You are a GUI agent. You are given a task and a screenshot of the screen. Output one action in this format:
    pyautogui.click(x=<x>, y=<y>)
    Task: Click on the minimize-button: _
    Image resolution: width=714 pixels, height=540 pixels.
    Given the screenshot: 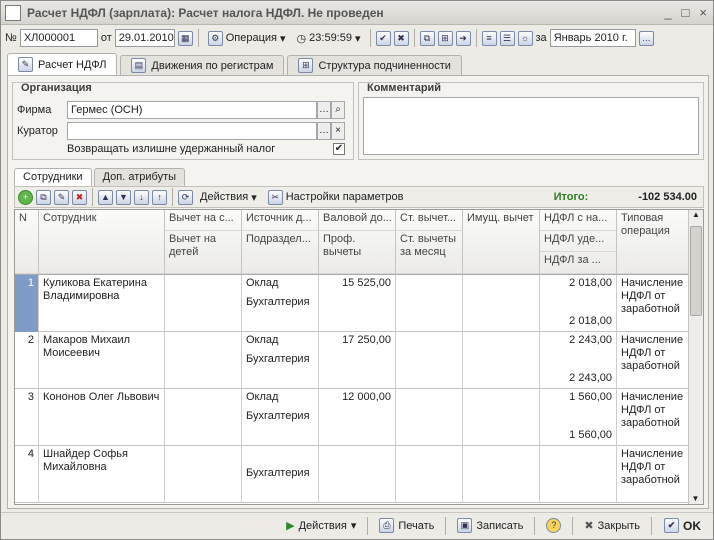 What is the action you would take?
    pyautogui.click(x=667, y=12)
    